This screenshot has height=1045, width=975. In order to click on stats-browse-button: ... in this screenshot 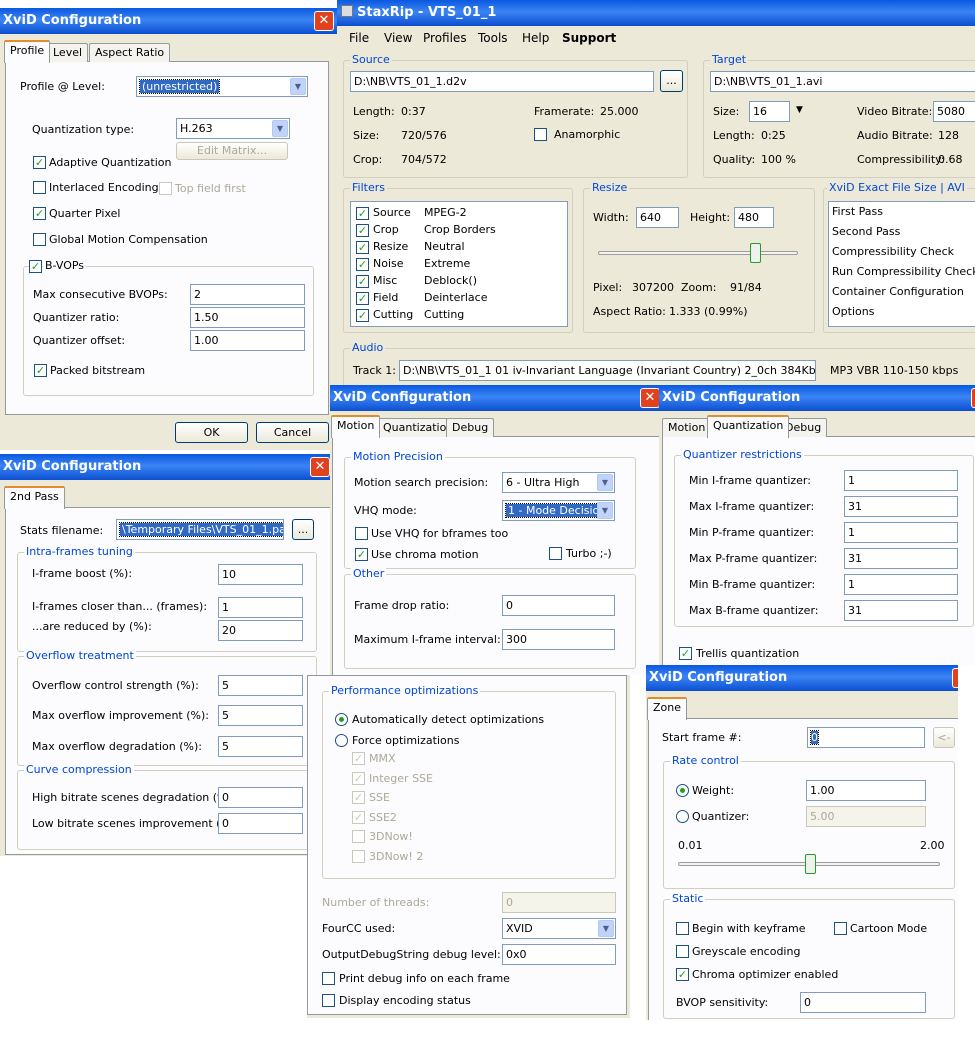, I will do `click(303, 529)`.